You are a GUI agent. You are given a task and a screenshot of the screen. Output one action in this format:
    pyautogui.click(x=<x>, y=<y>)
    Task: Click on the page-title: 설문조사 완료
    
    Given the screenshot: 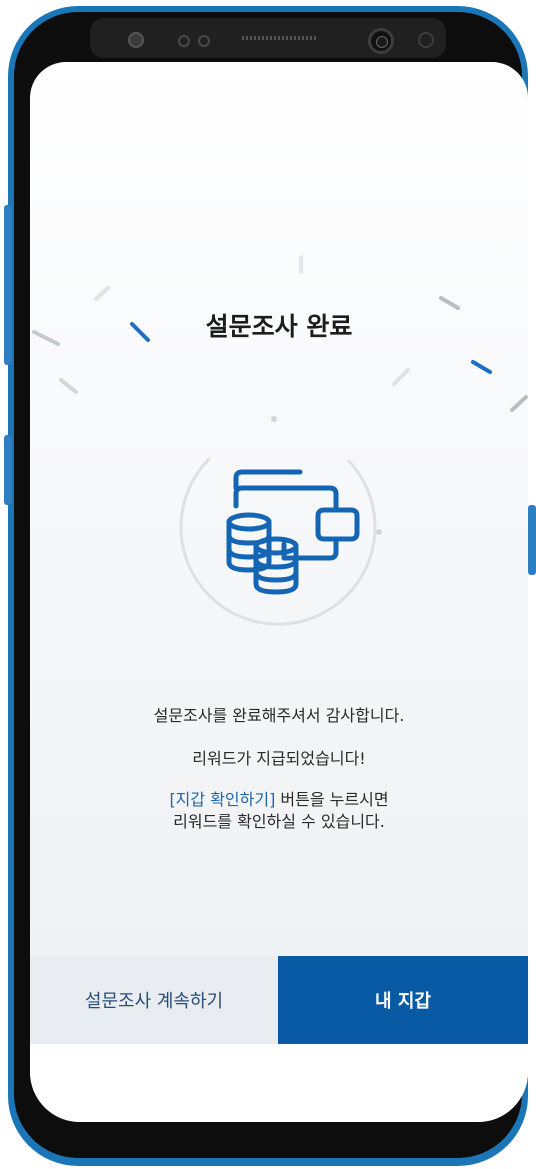 What is the action you would take?
    pyautogui.click(x=279, y=326)
    